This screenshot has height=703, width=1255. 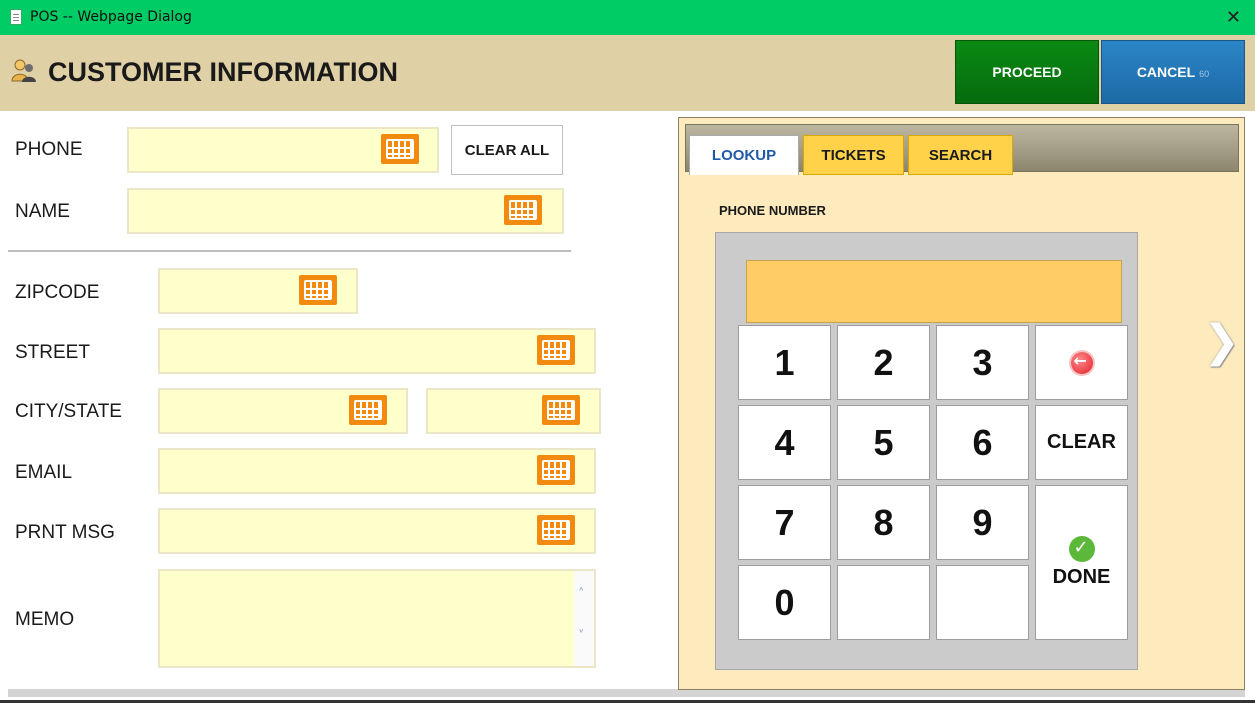 I want to click on phone-keyboard-icon, so click(x=400, y=149).